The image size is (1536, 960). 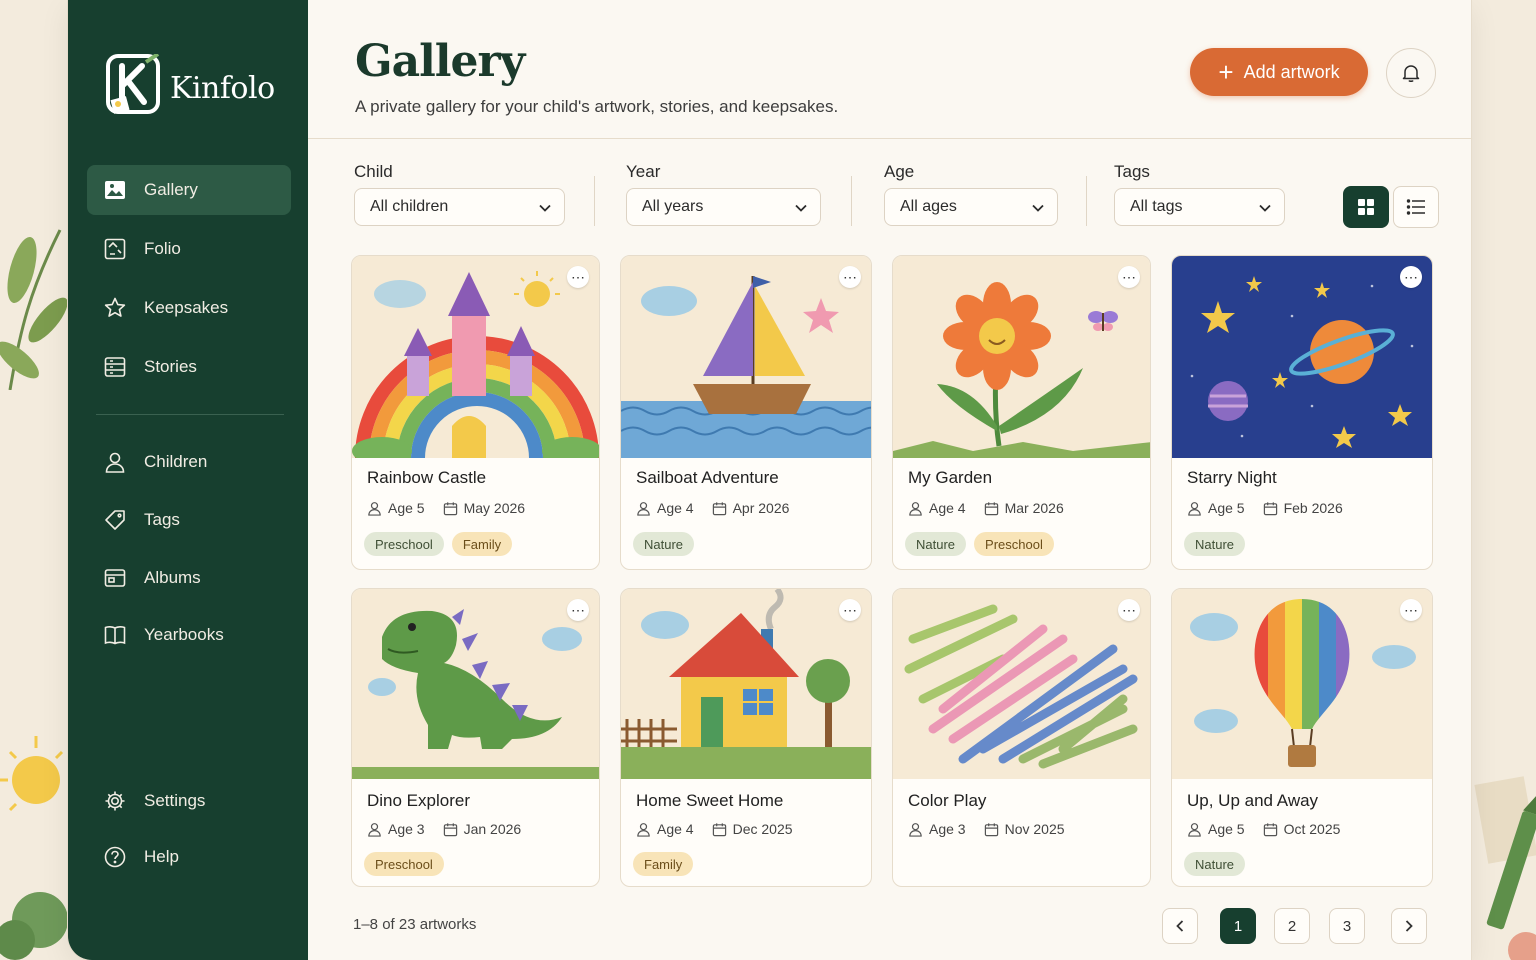 I want to click on notifications-button, so click(x=1411, y=73).